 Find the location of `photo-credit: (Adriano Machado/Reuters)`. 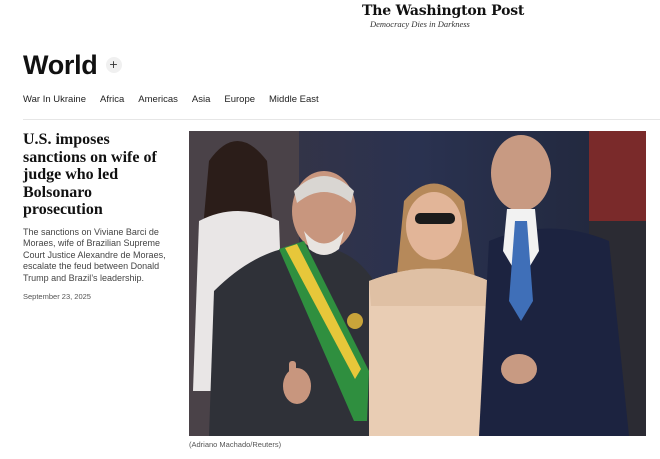

photo-credit: (Adriano Machado/Reuters) is located at coordinates (235, 444).